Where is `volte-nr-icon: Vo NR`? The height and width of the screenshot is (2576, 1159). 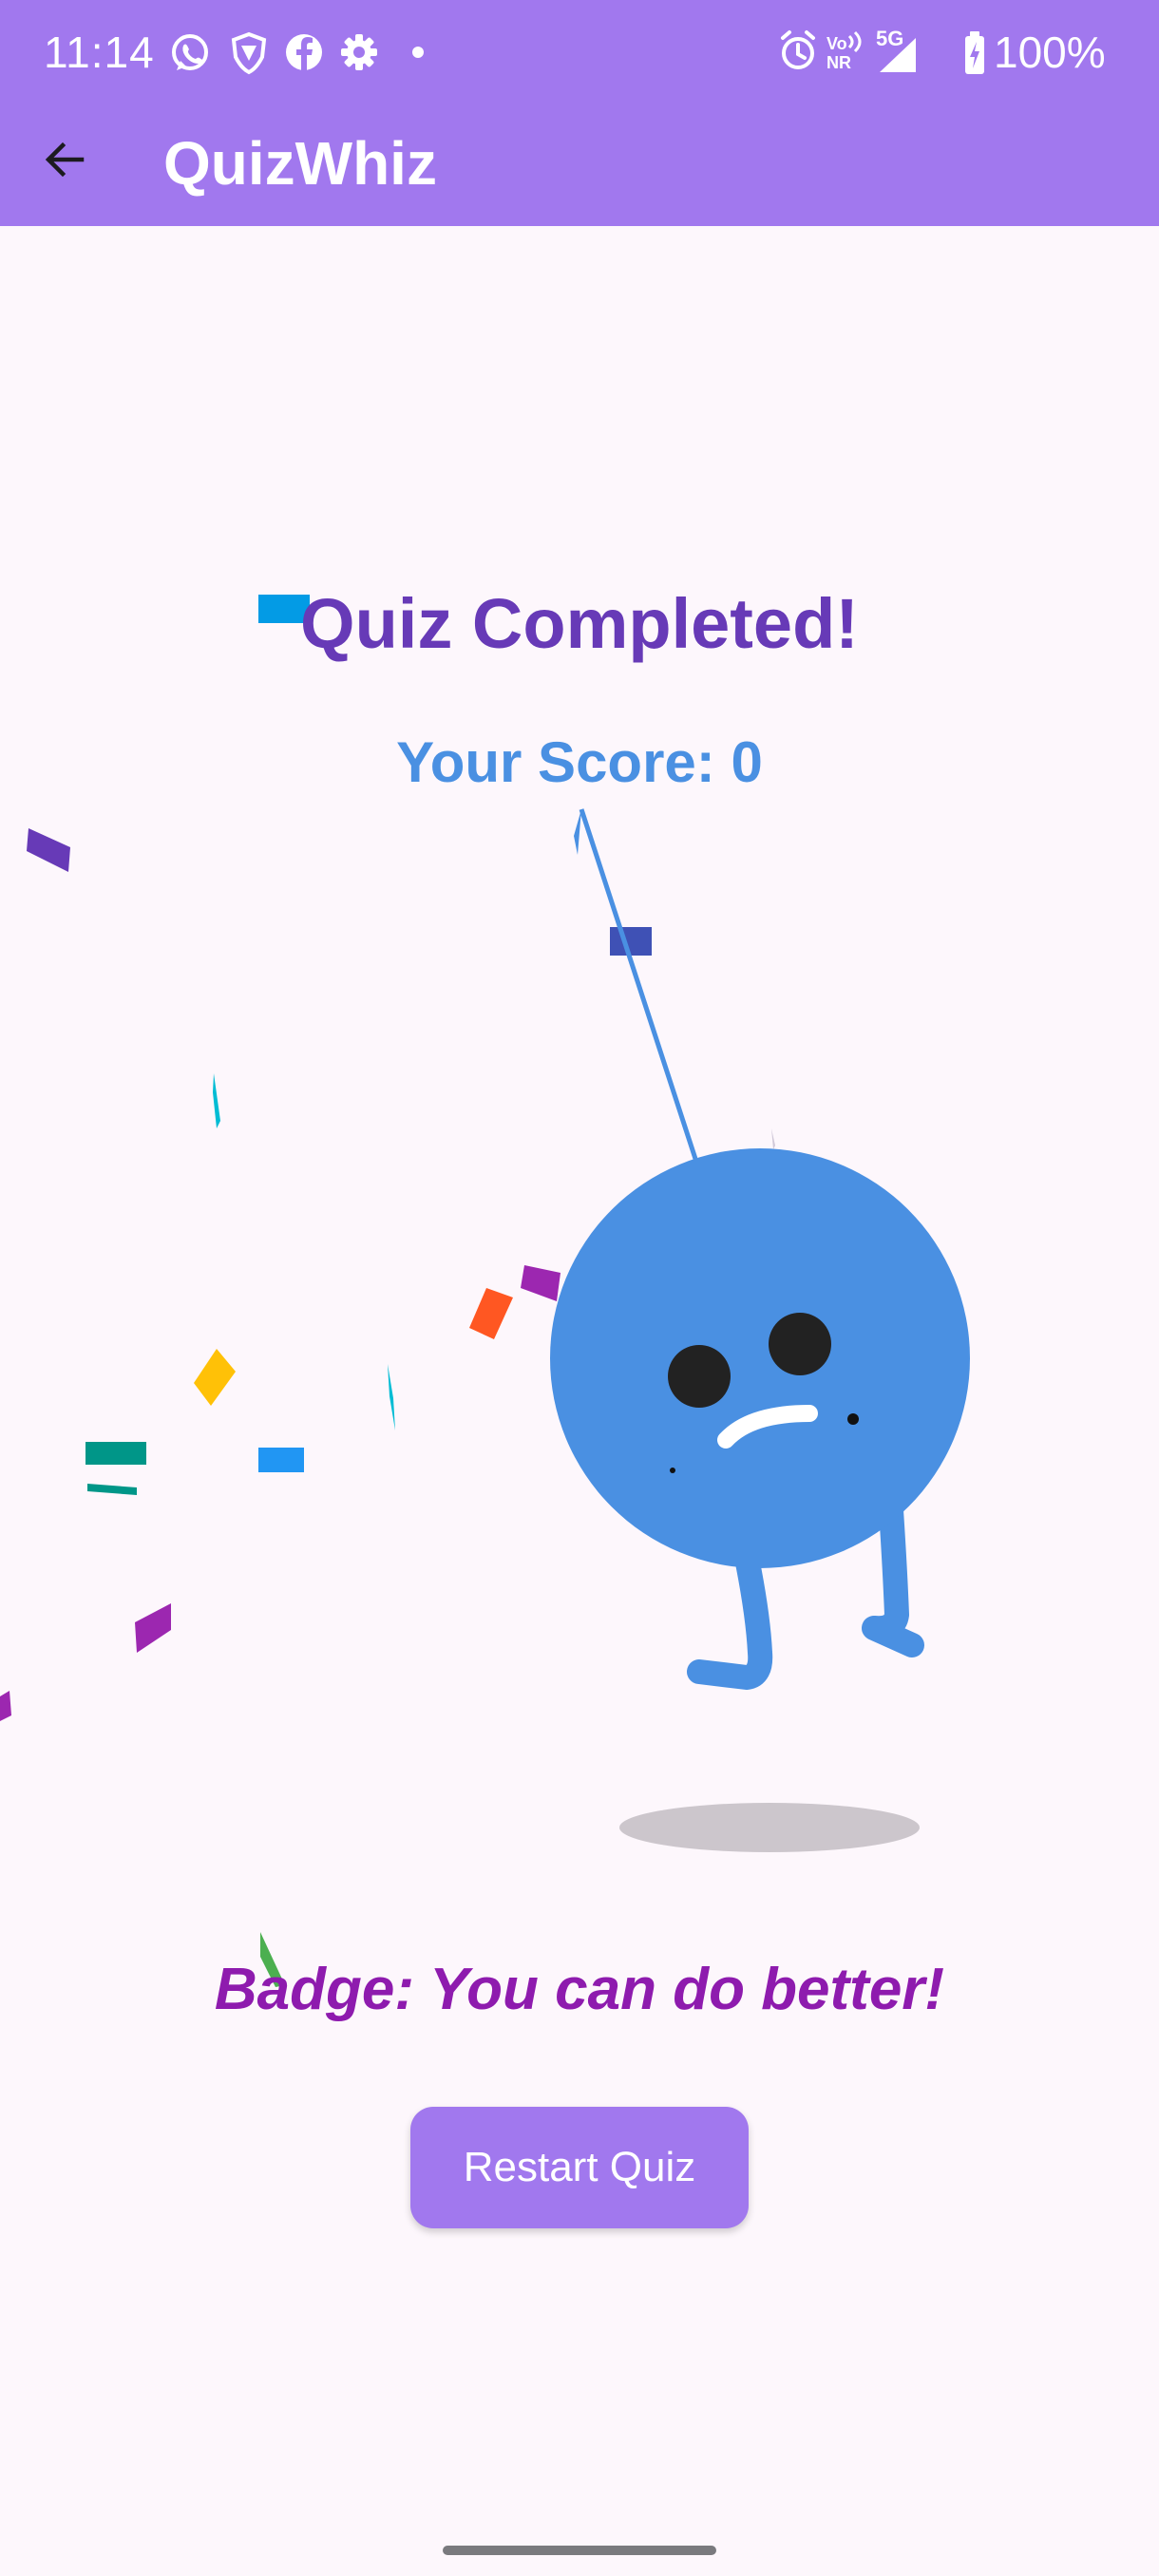
volte-nr-icon: Vo NR is located at coordinates (844, 51).